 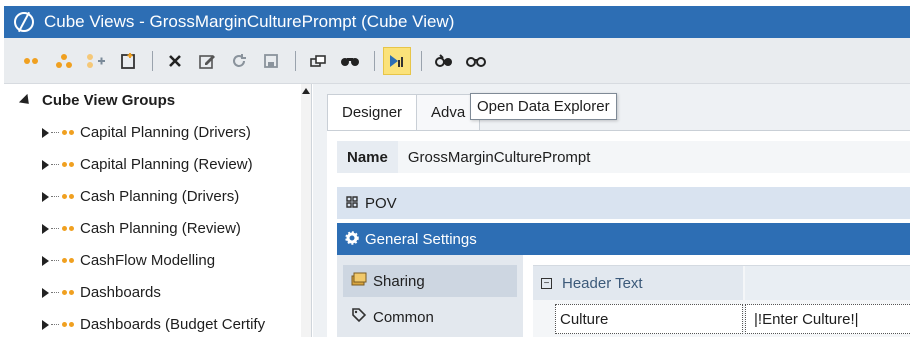 What do you see at coordinates (421, 239) in the screenshot?
I see `general-settings-label: General Settings` at bounding box center [421, 239].